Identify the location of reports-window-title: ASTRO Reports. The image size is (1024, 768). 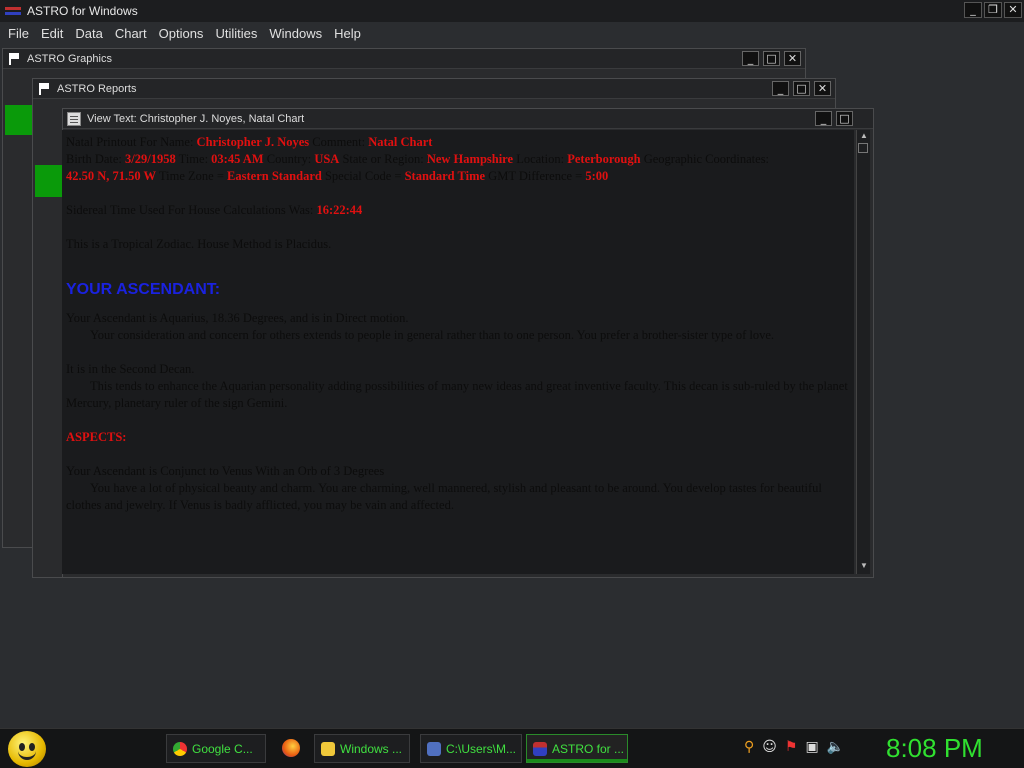
(97, 88).